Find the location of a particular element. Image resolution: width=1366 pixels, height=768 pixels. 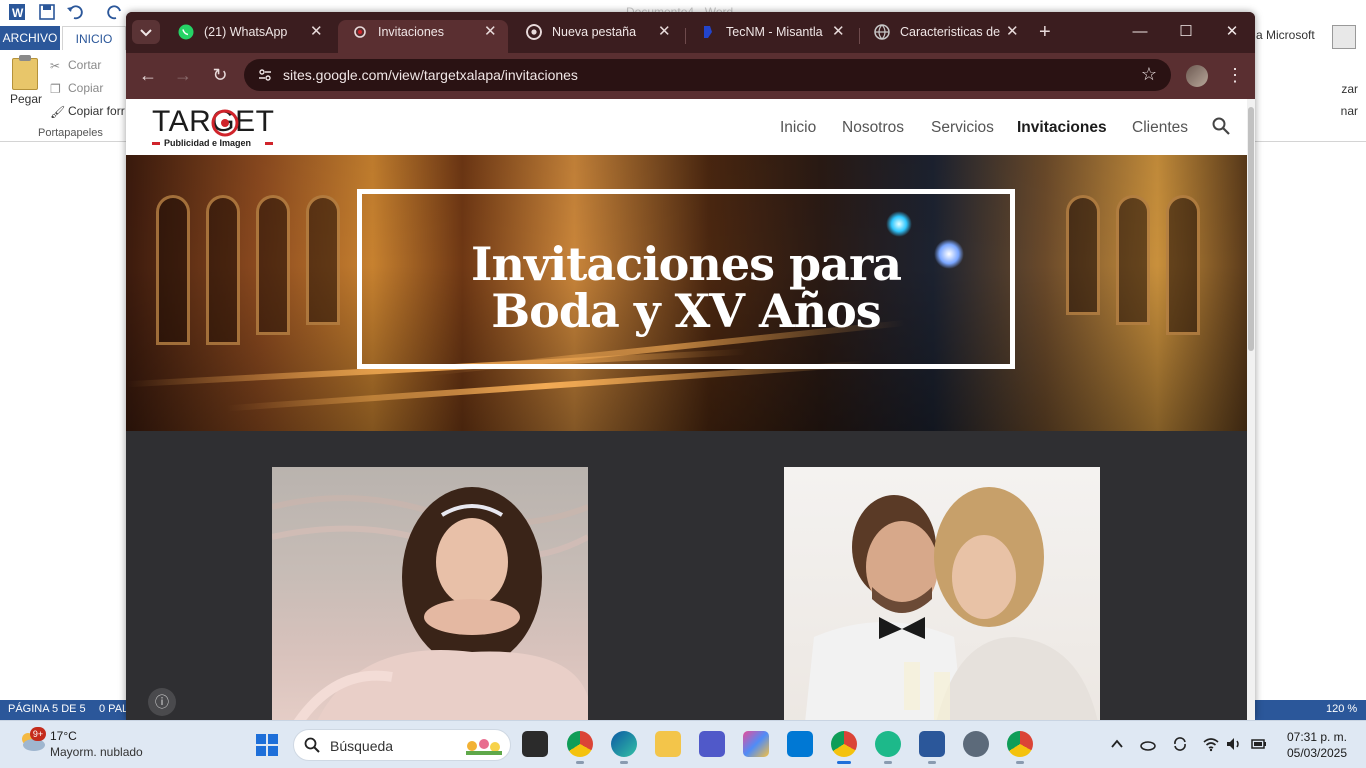

windows-start-icon is located at coordinates (267, 745).